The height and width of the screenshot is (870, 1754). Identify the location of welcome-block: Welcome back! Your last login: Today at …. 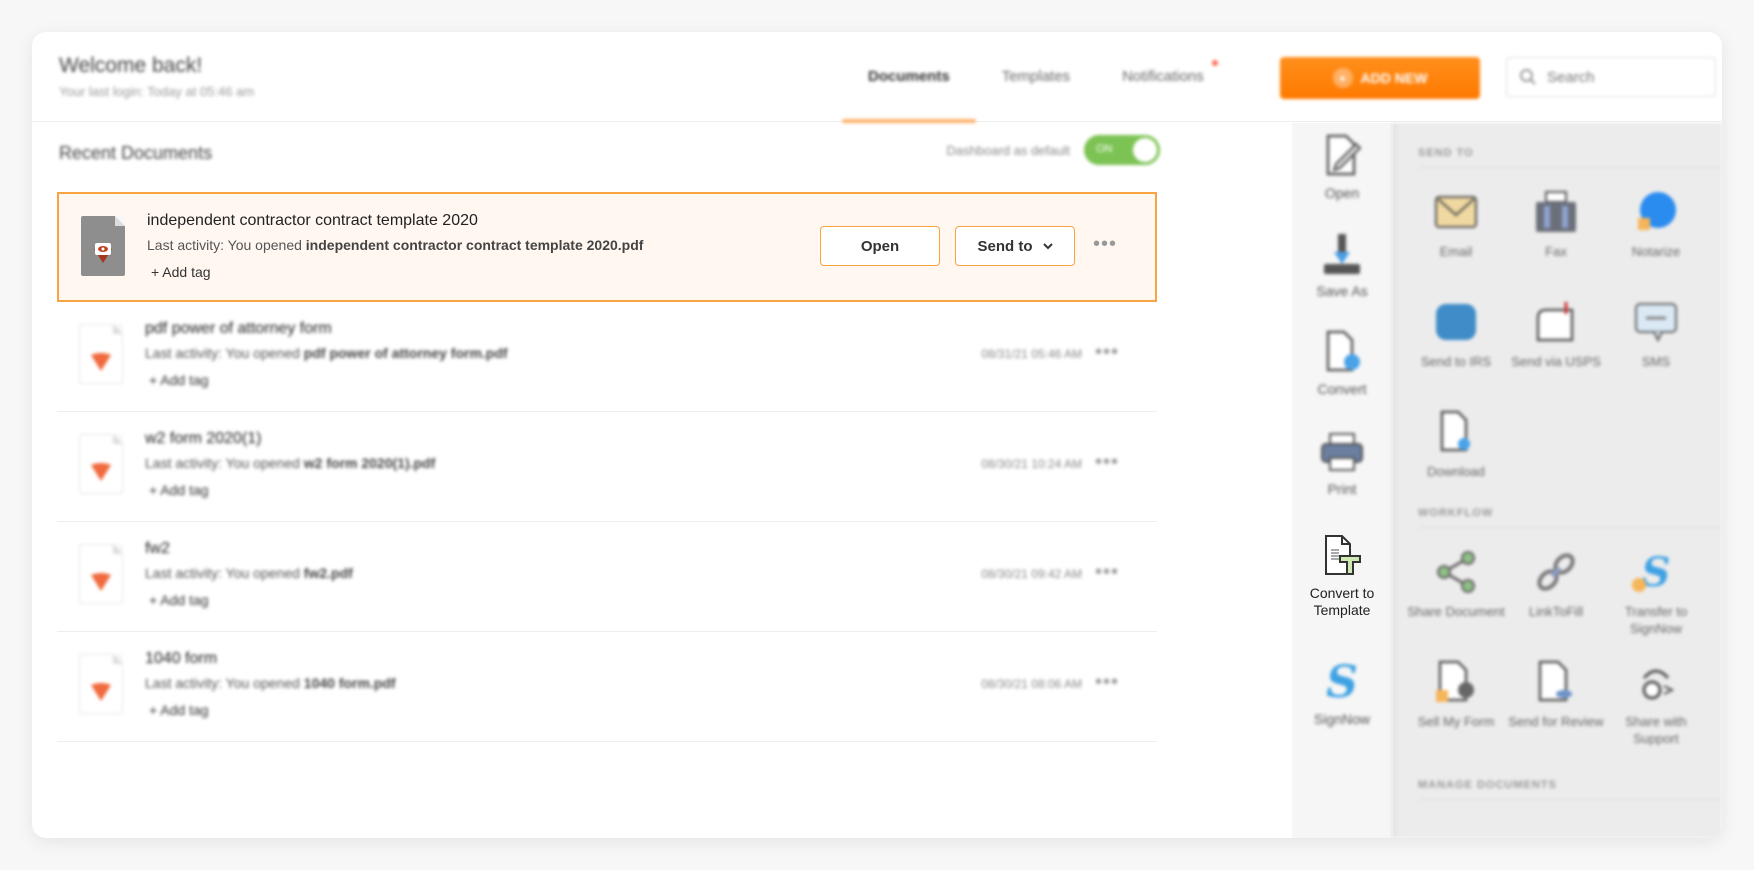
(156, 76).